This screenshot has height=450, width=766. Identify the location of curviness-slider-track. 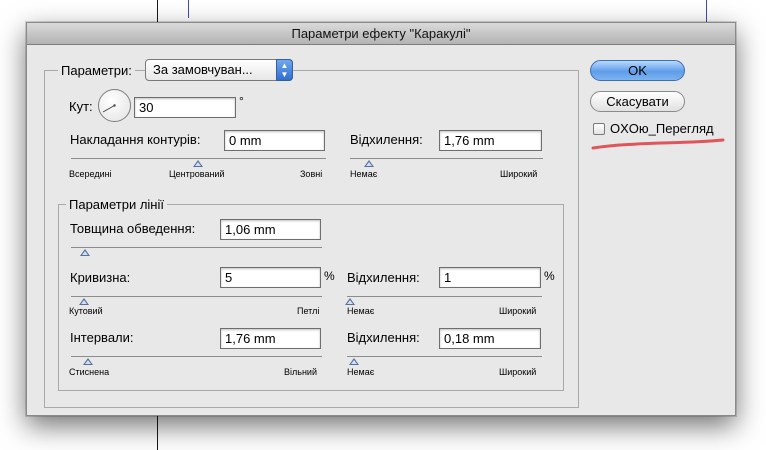
(196, 296).